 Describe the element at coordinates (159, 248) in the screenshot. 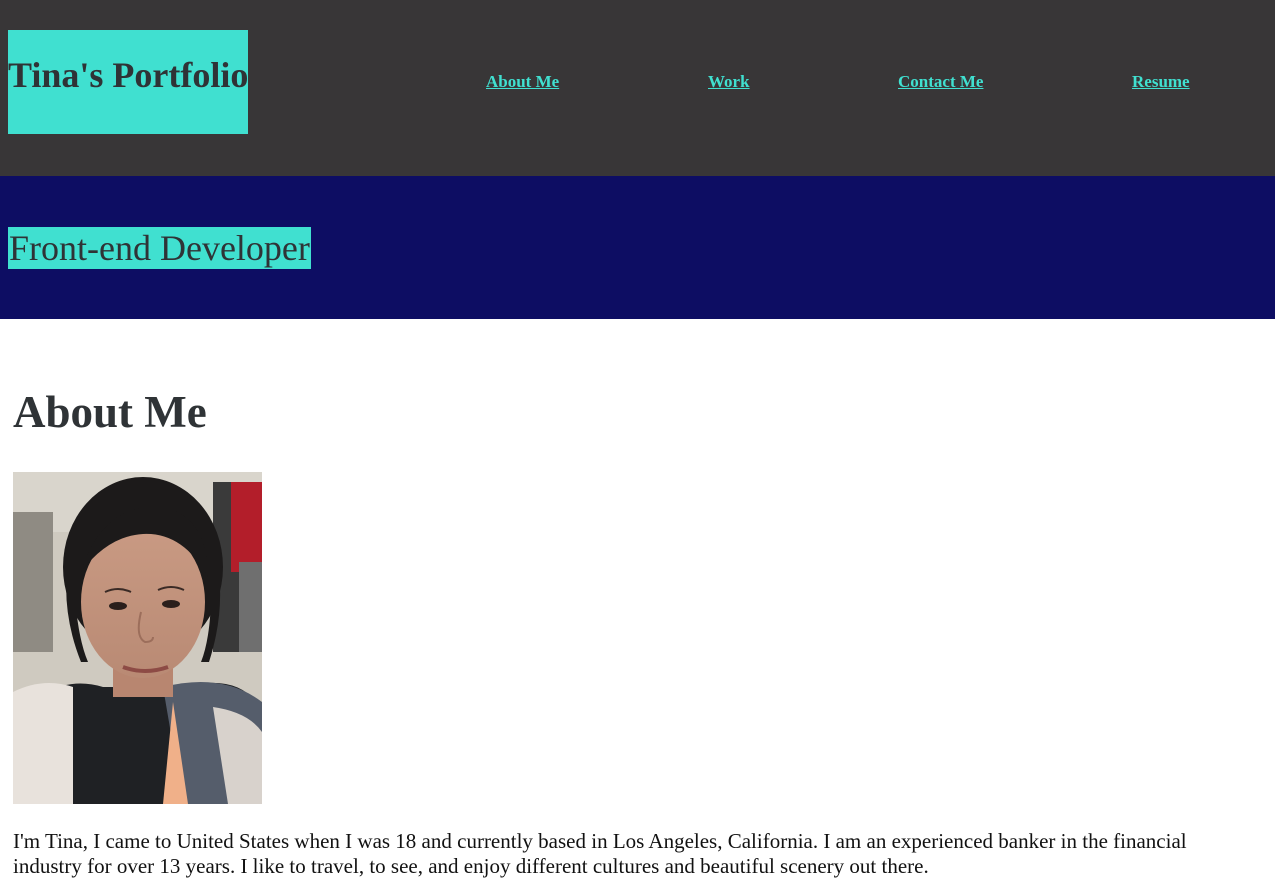

I see `hero-subtitle: Front-end Developer` at that location.